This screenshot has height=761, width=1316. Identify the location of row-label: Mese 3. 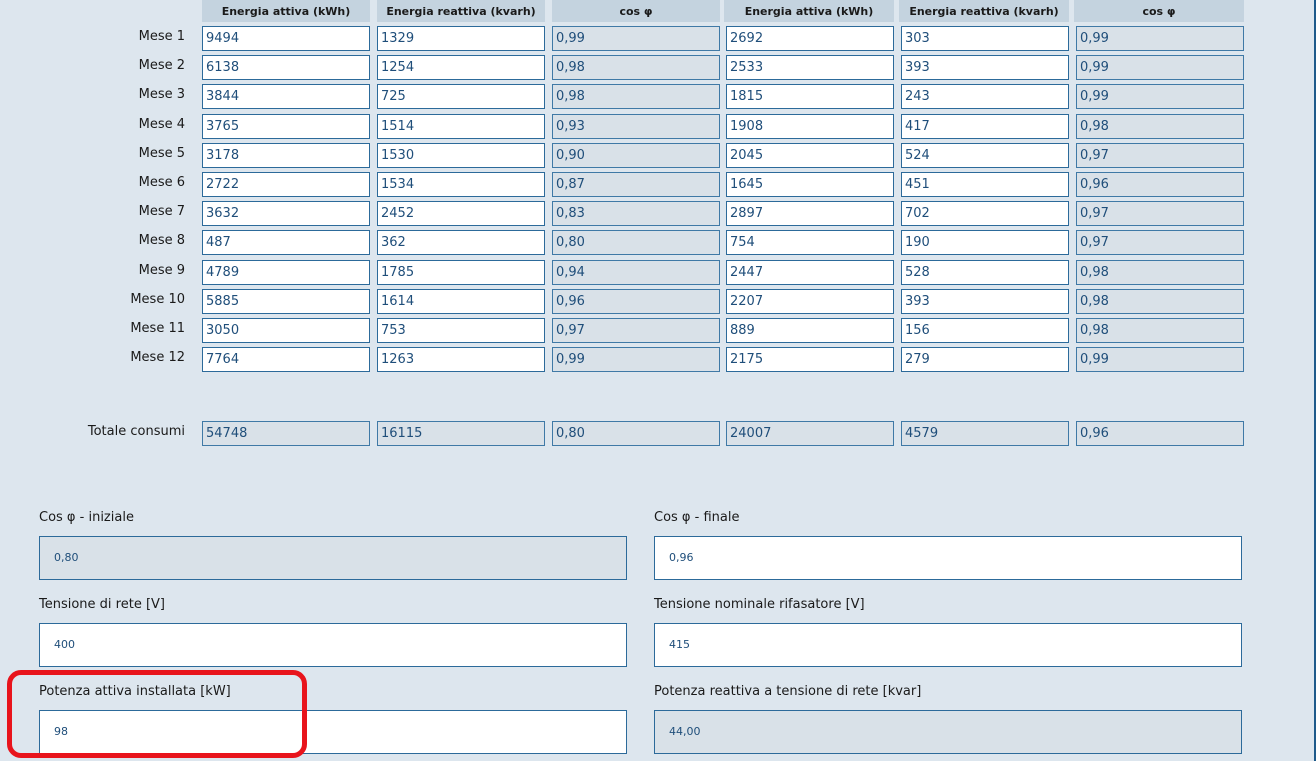
(161, 95).